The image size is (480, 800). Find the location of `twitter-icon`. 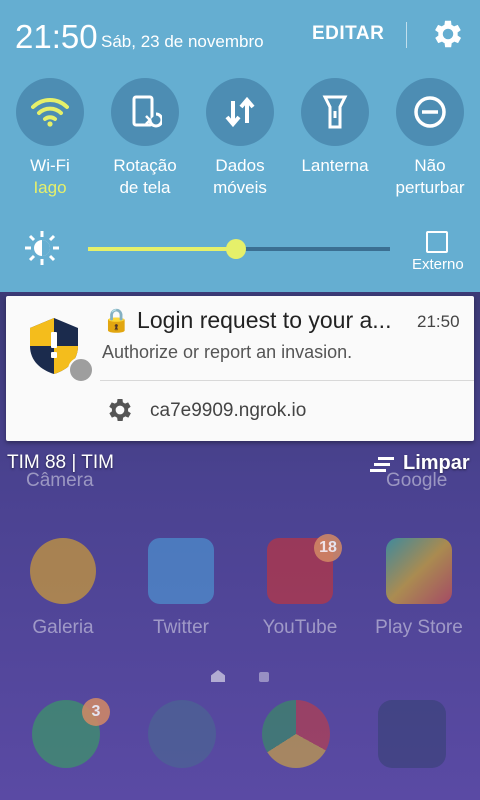

twitter-icon is located at coordinates (181, 571).